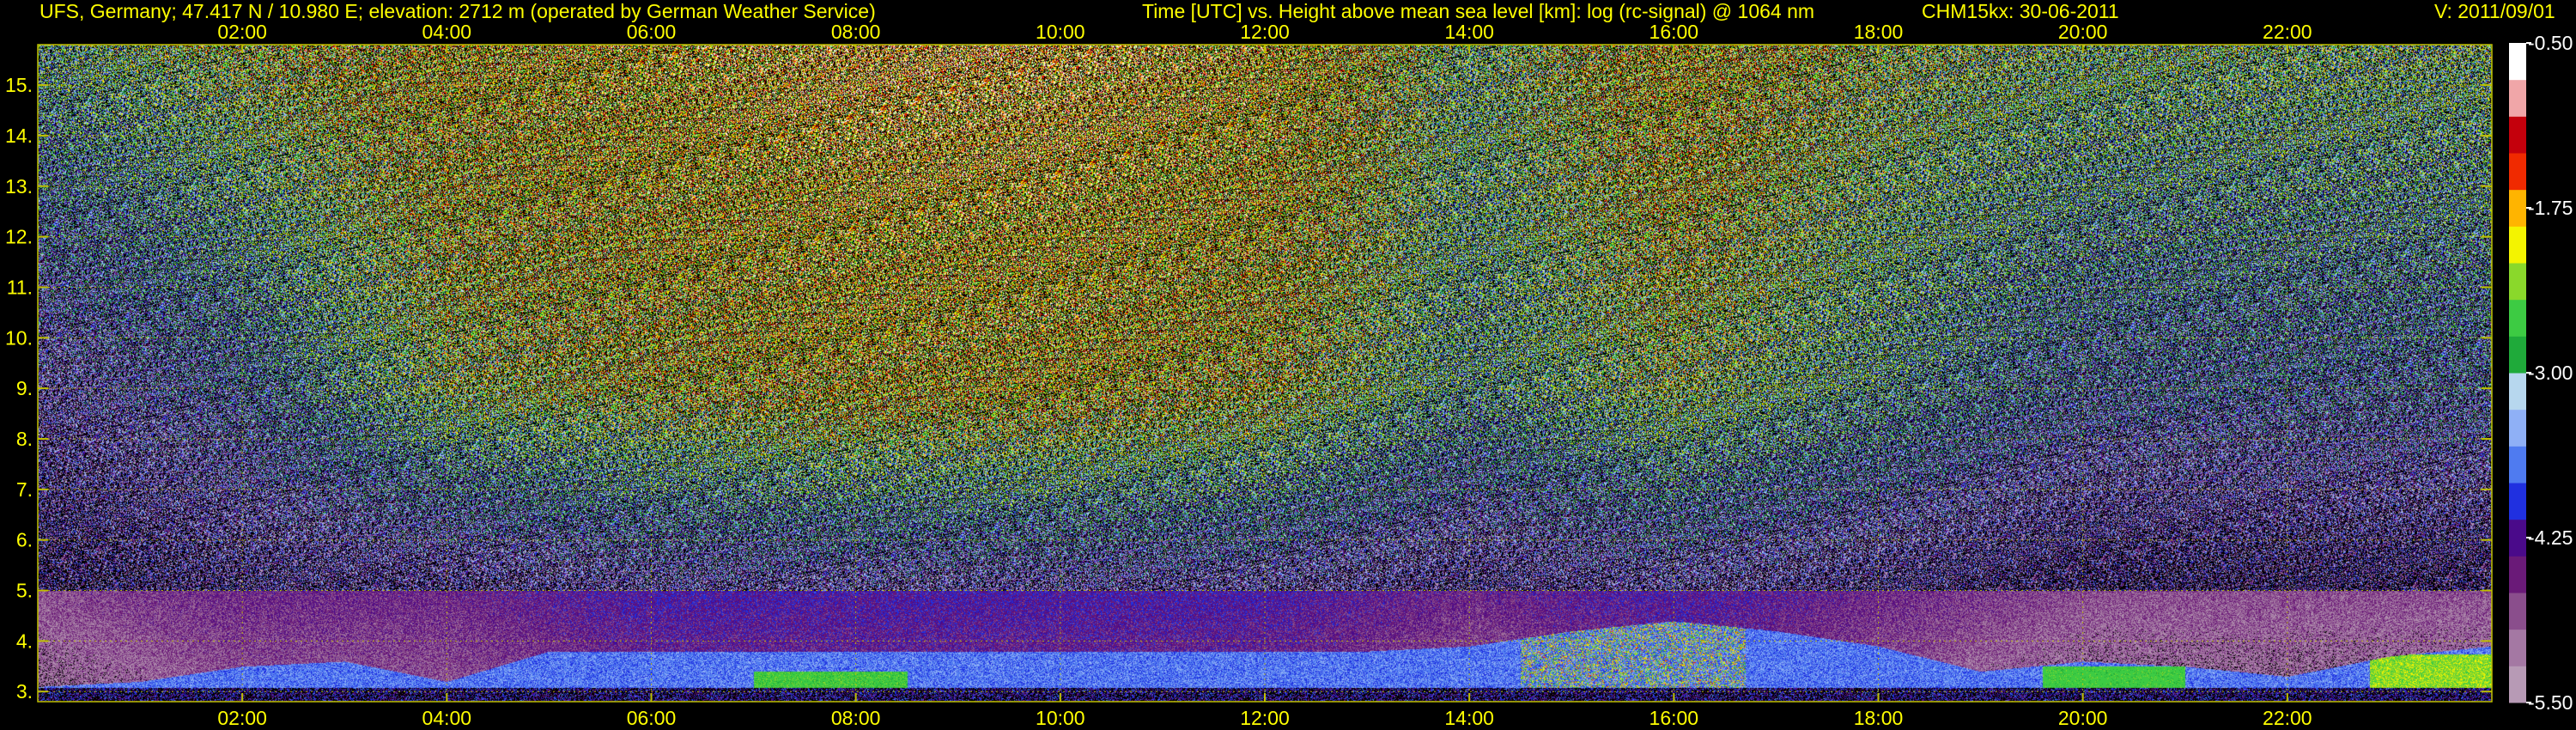  I want to click on x-tick-label-bottom: 10:00, so click(1060, 718).